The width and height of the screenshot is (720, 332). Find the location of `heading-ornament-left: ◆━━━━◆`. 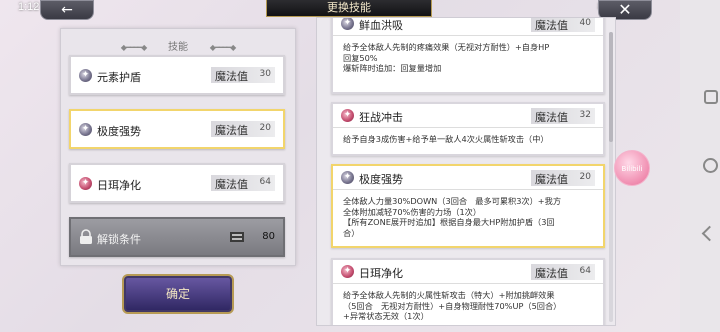

heading-ornament-left: ◆━━━━◆ is located at coordinates (142, 47).